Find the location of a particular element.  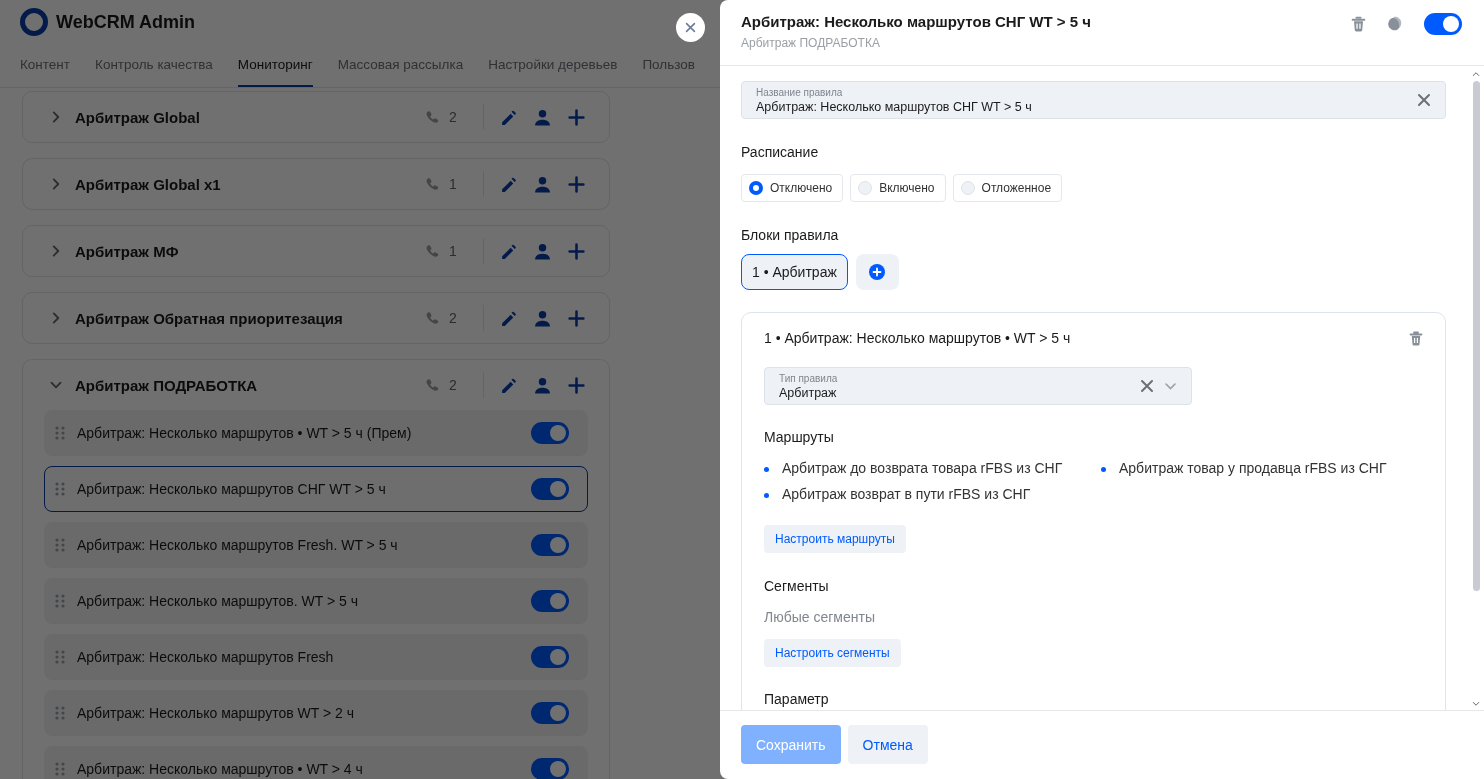

section-label: Сегменты is located at coordinates (797, 586).